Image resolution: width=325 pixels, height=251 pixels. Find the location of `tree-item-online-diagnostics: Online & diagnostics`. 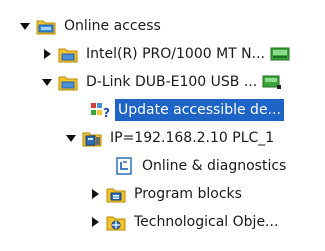

tree-item-online-diagnostics: Online & diagnostics is located at coordinates (162, 166).